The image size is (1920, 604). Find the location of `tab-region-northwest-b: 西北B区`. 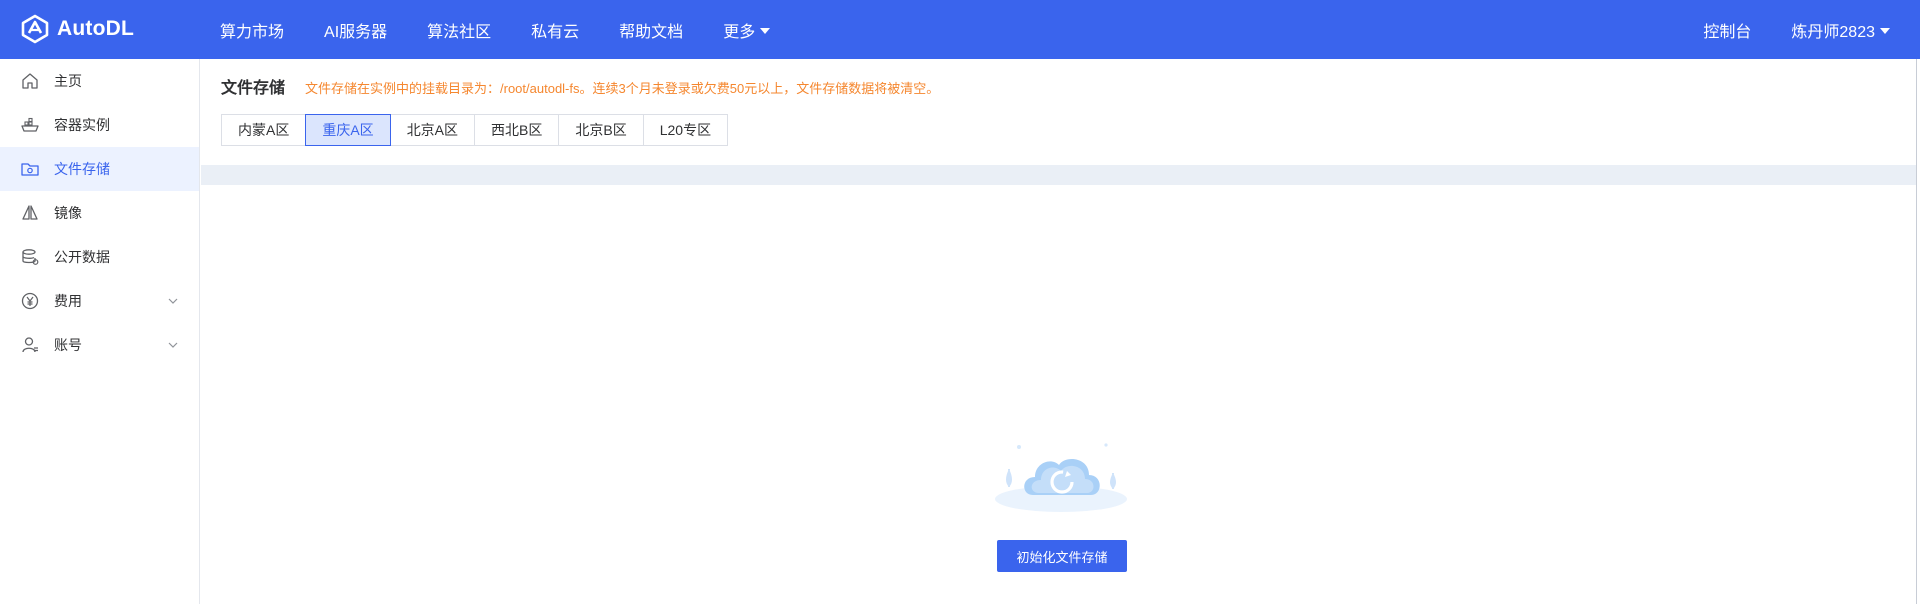

tab-region-northwest-b: 西北B区 is located at coordinates (517, 130).